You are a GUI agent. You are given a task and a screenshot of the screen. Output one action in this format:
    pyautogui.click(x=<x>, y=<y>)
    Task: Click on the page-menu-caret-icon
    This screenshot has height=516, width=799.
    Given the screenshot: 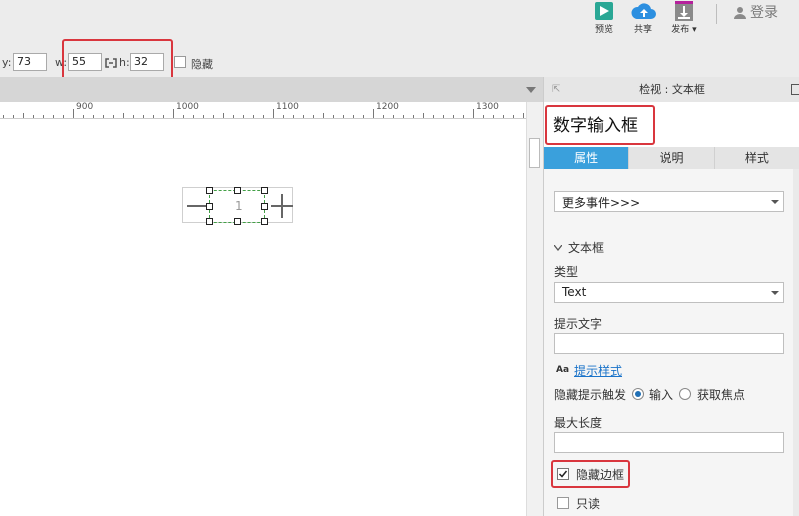 What is the action you would take?
    pyautogui.click(x=531, y=90)
    